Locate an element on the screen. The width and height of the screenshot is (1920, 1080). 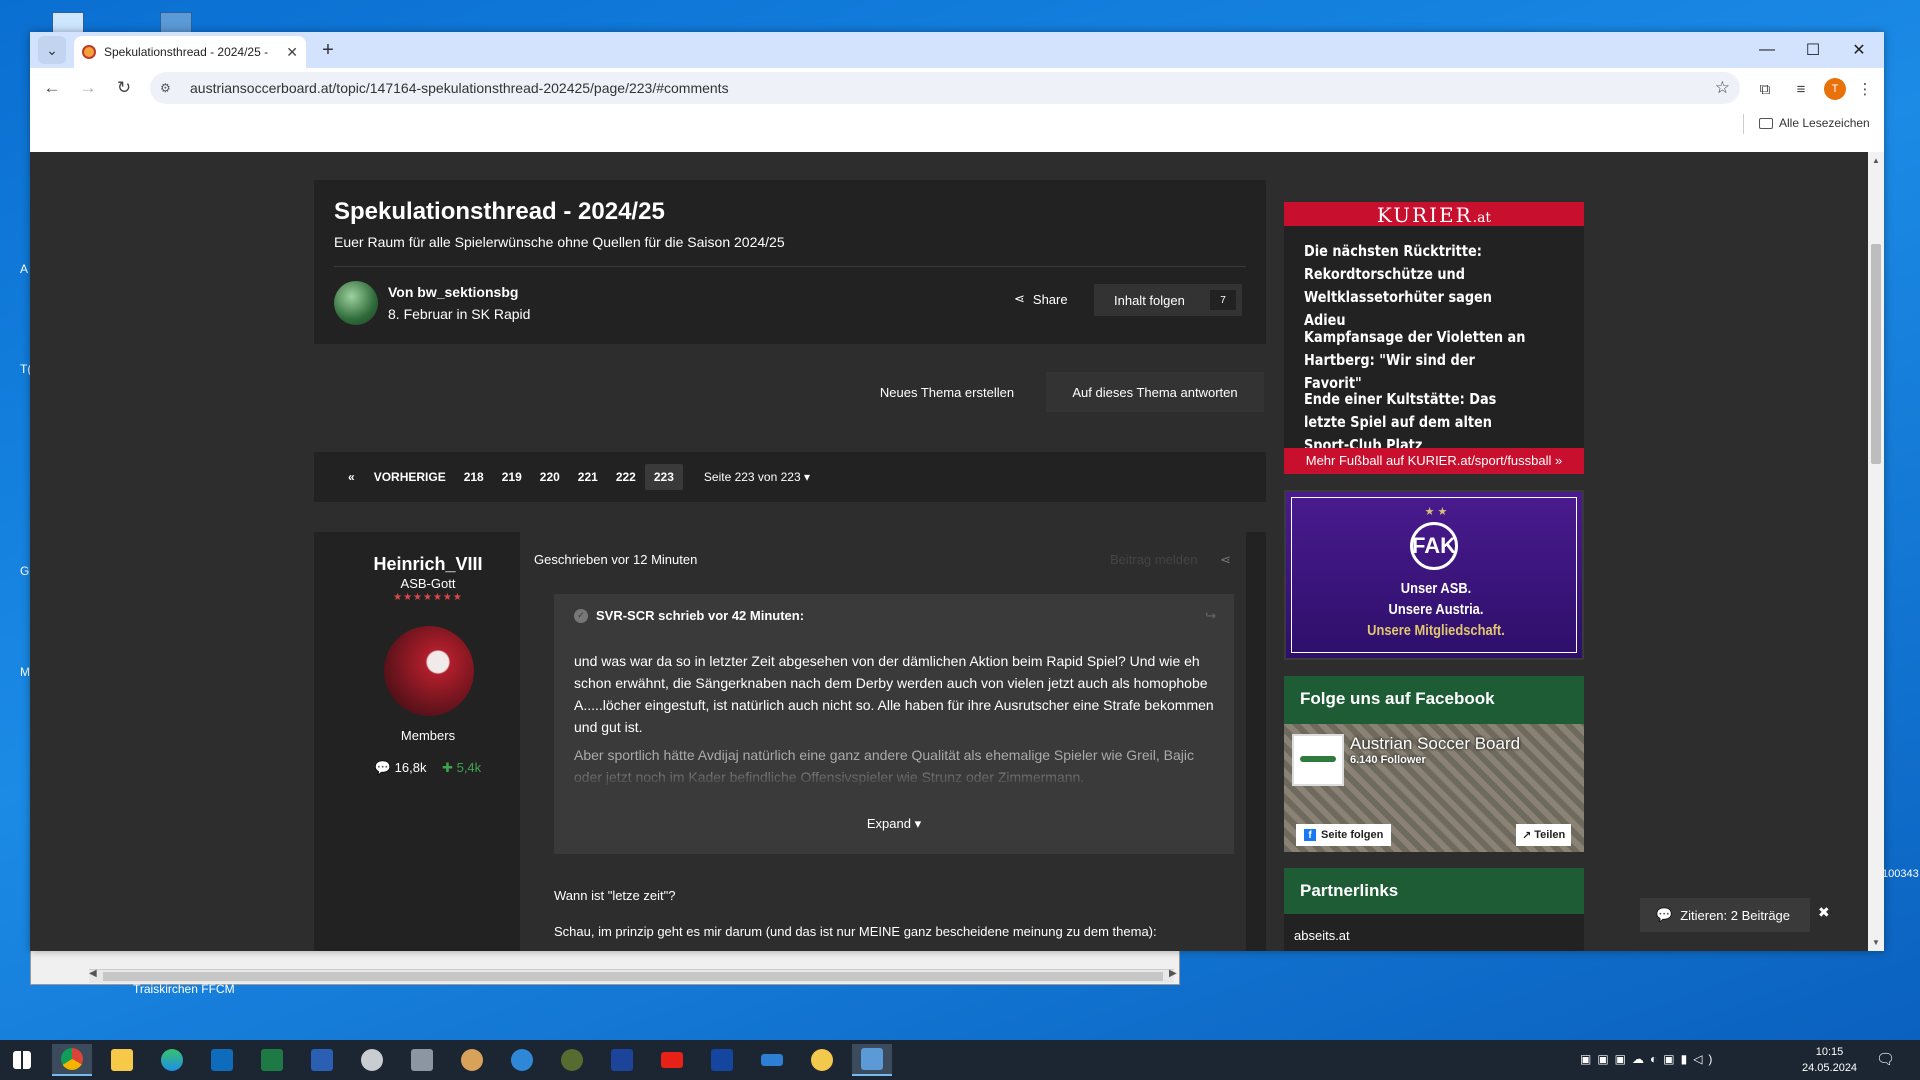
multiquote-button: 💬 Zitieren: 2 Beiträge is located at coordinates (1725, 915).